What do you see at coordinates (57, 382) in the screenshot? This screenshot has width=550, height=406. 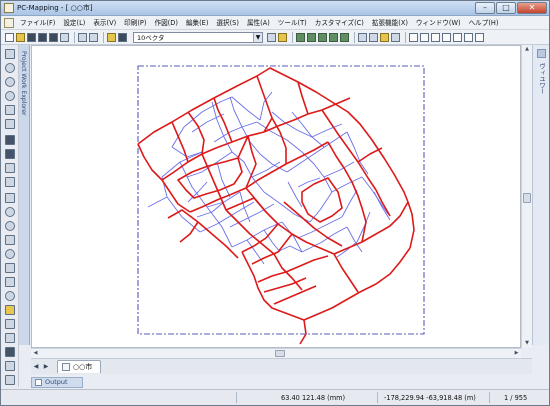 I see `output-tab: Output` at bounding box center [57, 382].